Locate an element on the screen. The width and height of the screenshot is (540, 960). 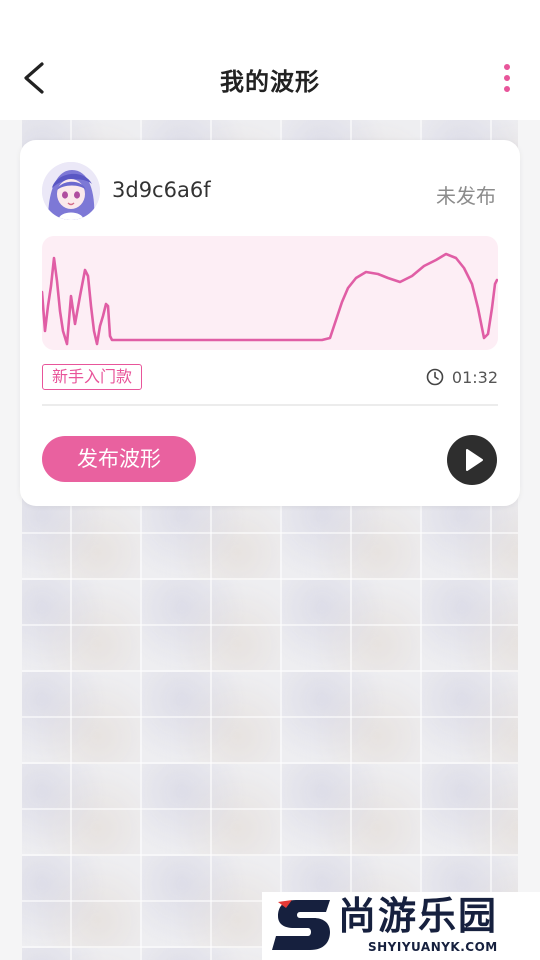
s-logo-icon is located at coordinates (301, 925).